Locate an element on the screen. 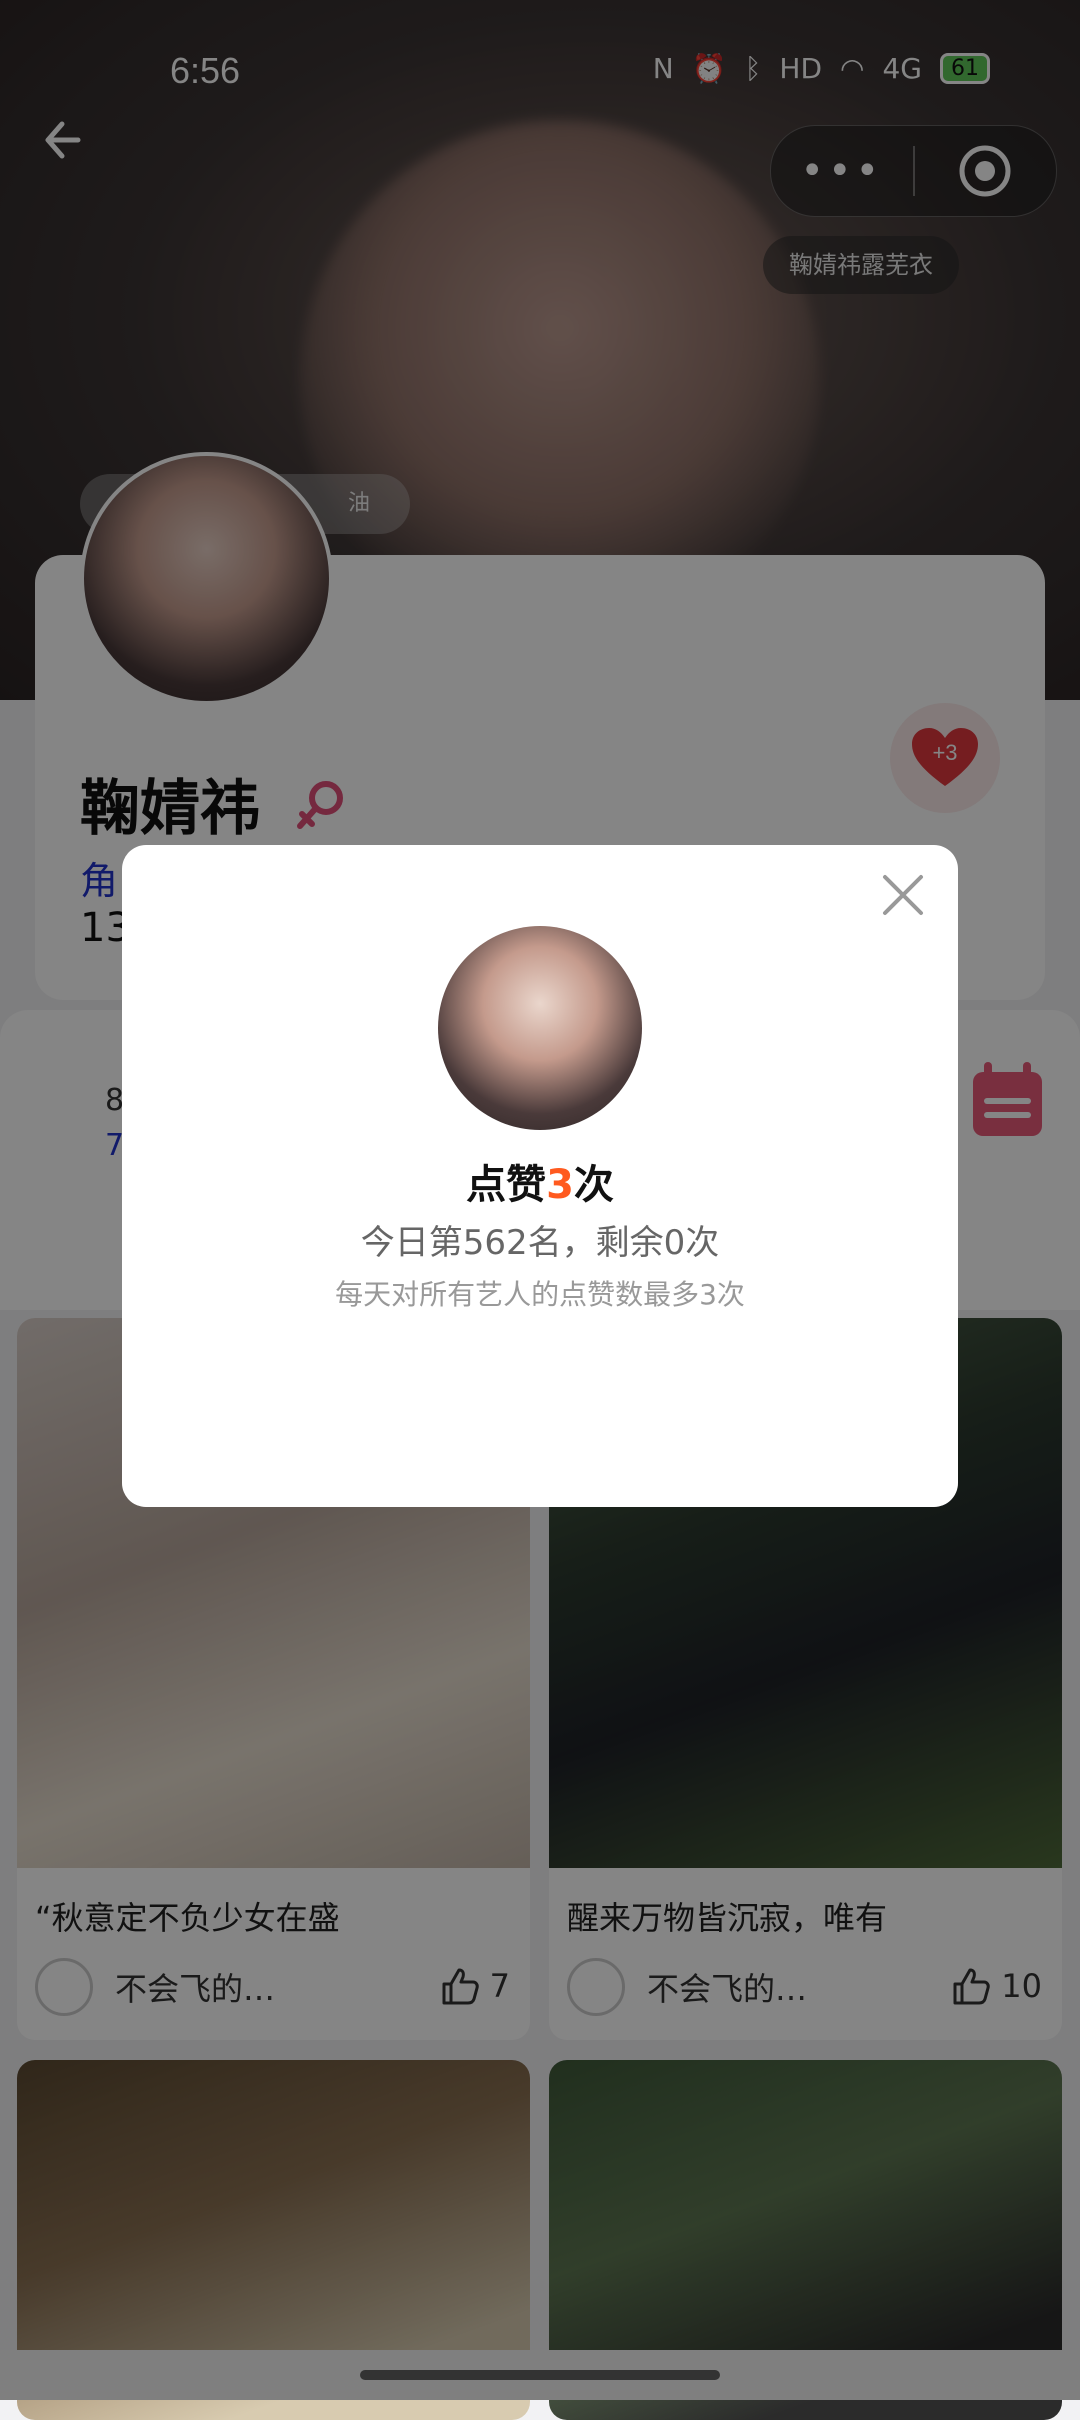 The image size is (1080, 2420). dialog-title-prefix: 点赞 is located at coordinates (506, 1185).